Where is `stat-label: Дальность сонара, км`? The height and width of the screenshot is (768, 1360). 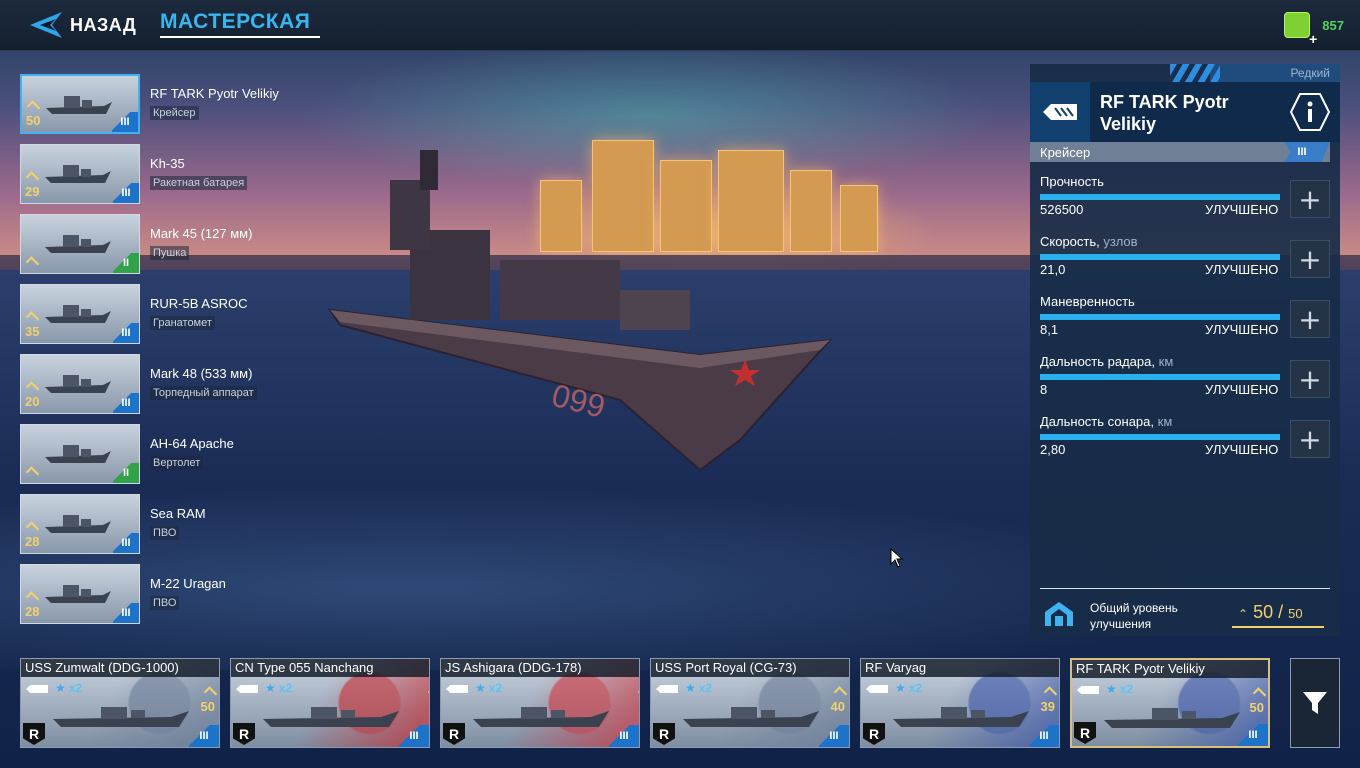
stat-label: Дальность сонара, км is located at coordinates (1106, 421).